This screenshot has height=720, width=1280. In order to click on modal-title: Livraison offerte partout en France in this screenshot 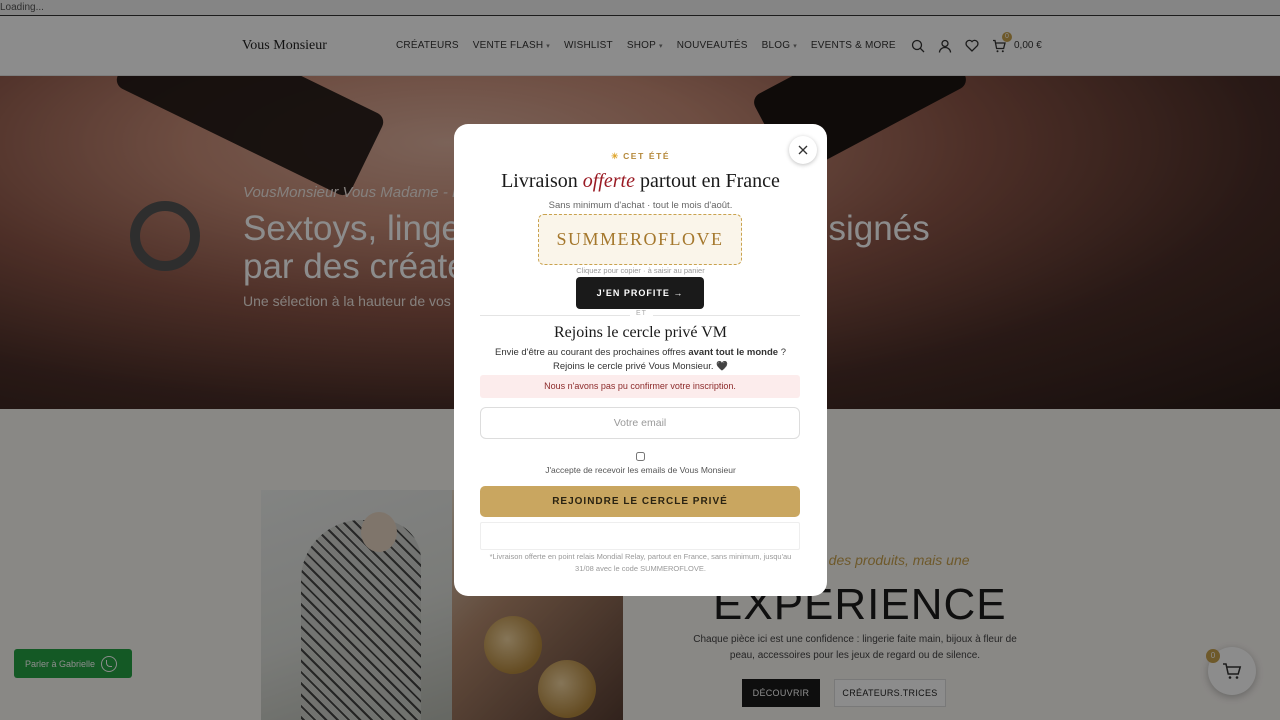, I will do `click(640, 181)`.